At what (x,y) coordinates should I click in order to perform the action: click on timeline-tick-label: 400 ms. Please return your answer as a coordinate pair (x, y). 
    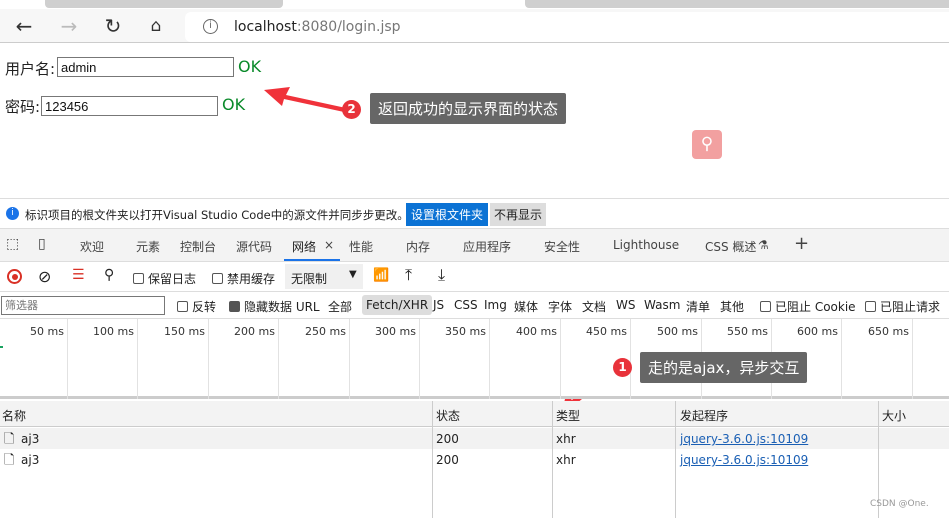
    Looking at the image, I should click on (536, 331).